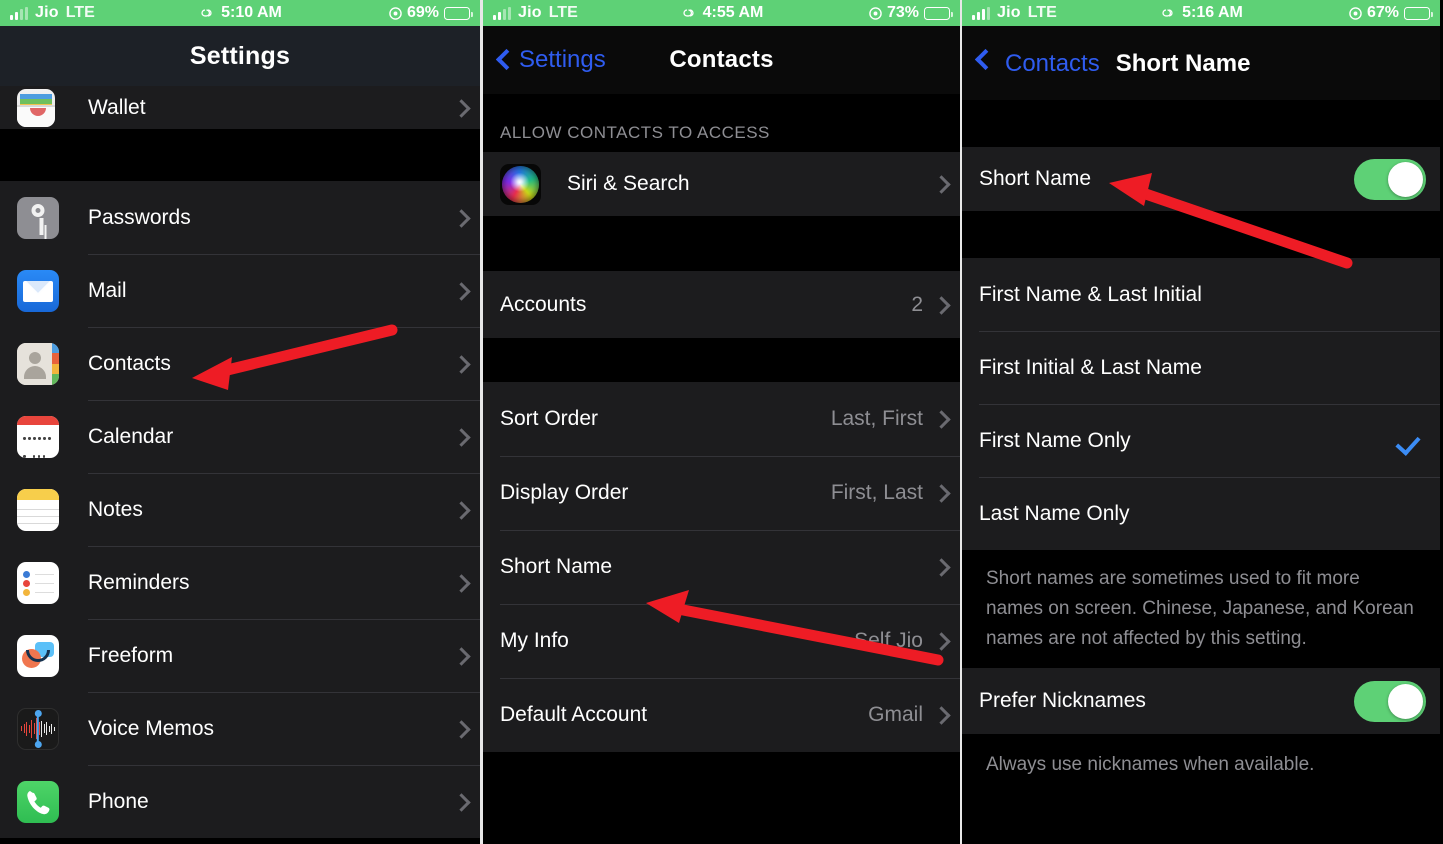  Describe the element at coordinates (875, 13) in the screenshot. I see `location-arrow-icon` at that location.